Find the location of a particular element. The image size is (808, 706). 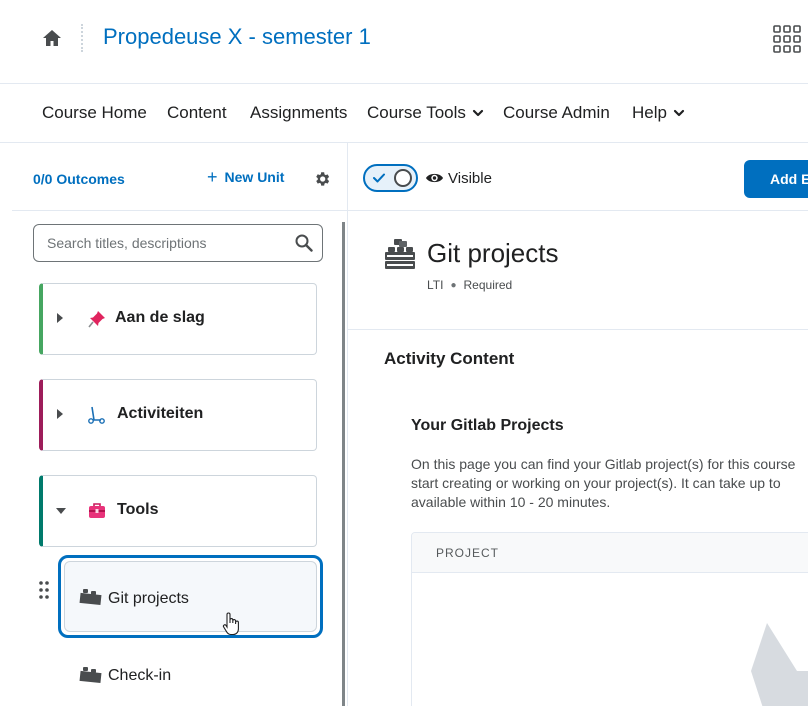

visibility-toggle is located at coordinates (390, 178).